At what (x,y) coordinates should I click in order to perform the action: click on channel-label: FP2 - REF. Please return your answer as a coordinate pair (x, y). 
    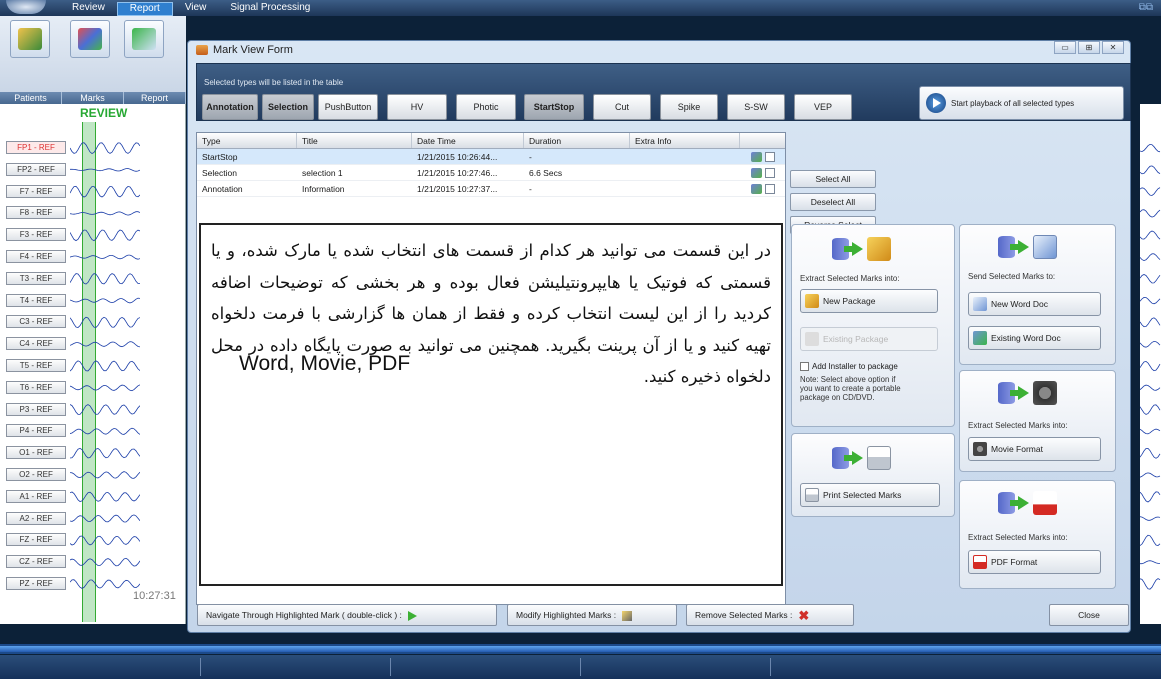
    Looking at the image, I should click on (36, 169).